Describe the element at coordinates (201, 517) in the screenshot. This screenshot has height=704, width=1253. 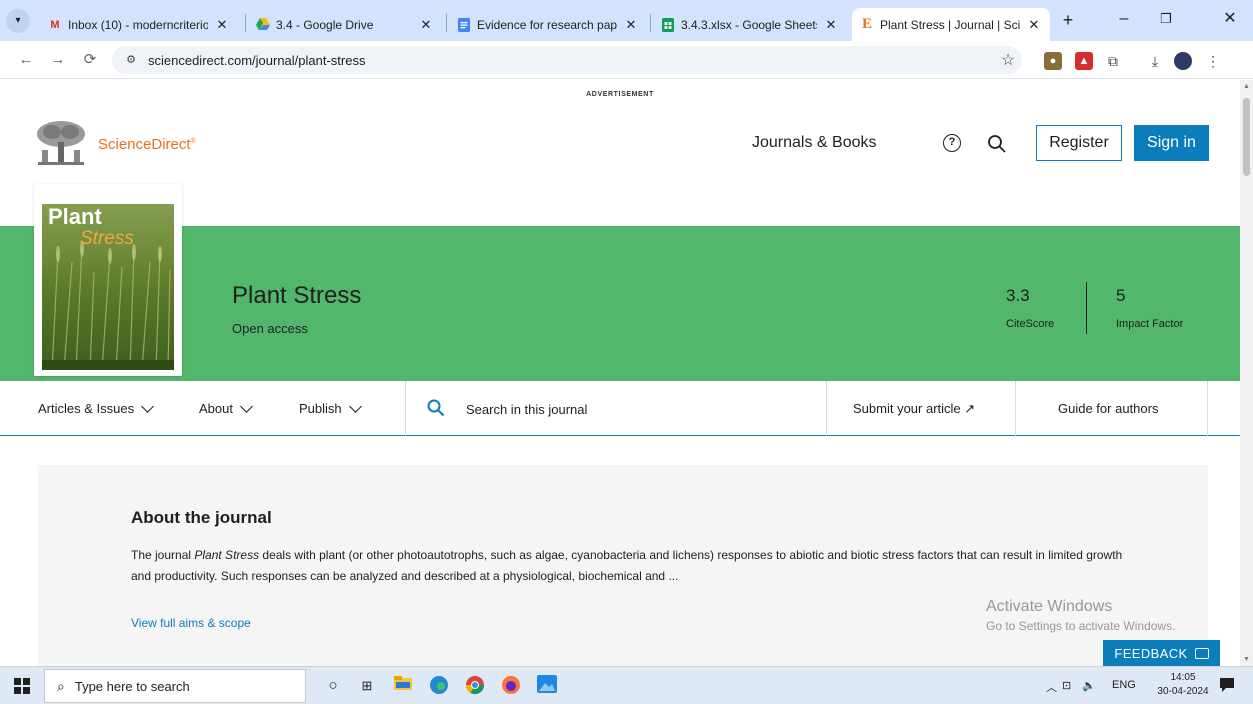
I see `about-heading: About the journal` at that location.